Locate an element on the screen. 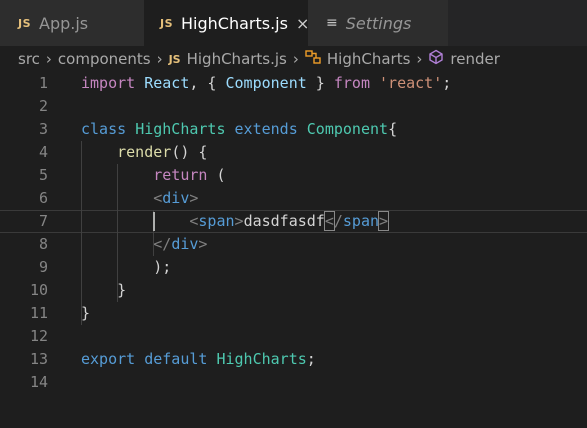 The width and height of the screenshot is (587, 428). code-text: render() { is located at coordinates (144, 152).